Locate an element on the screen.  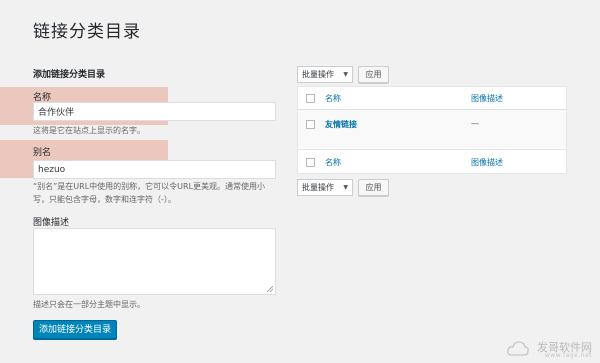
watermark-logo: 发哥软件网 www.fage.net is located at coordinates (551, 348).